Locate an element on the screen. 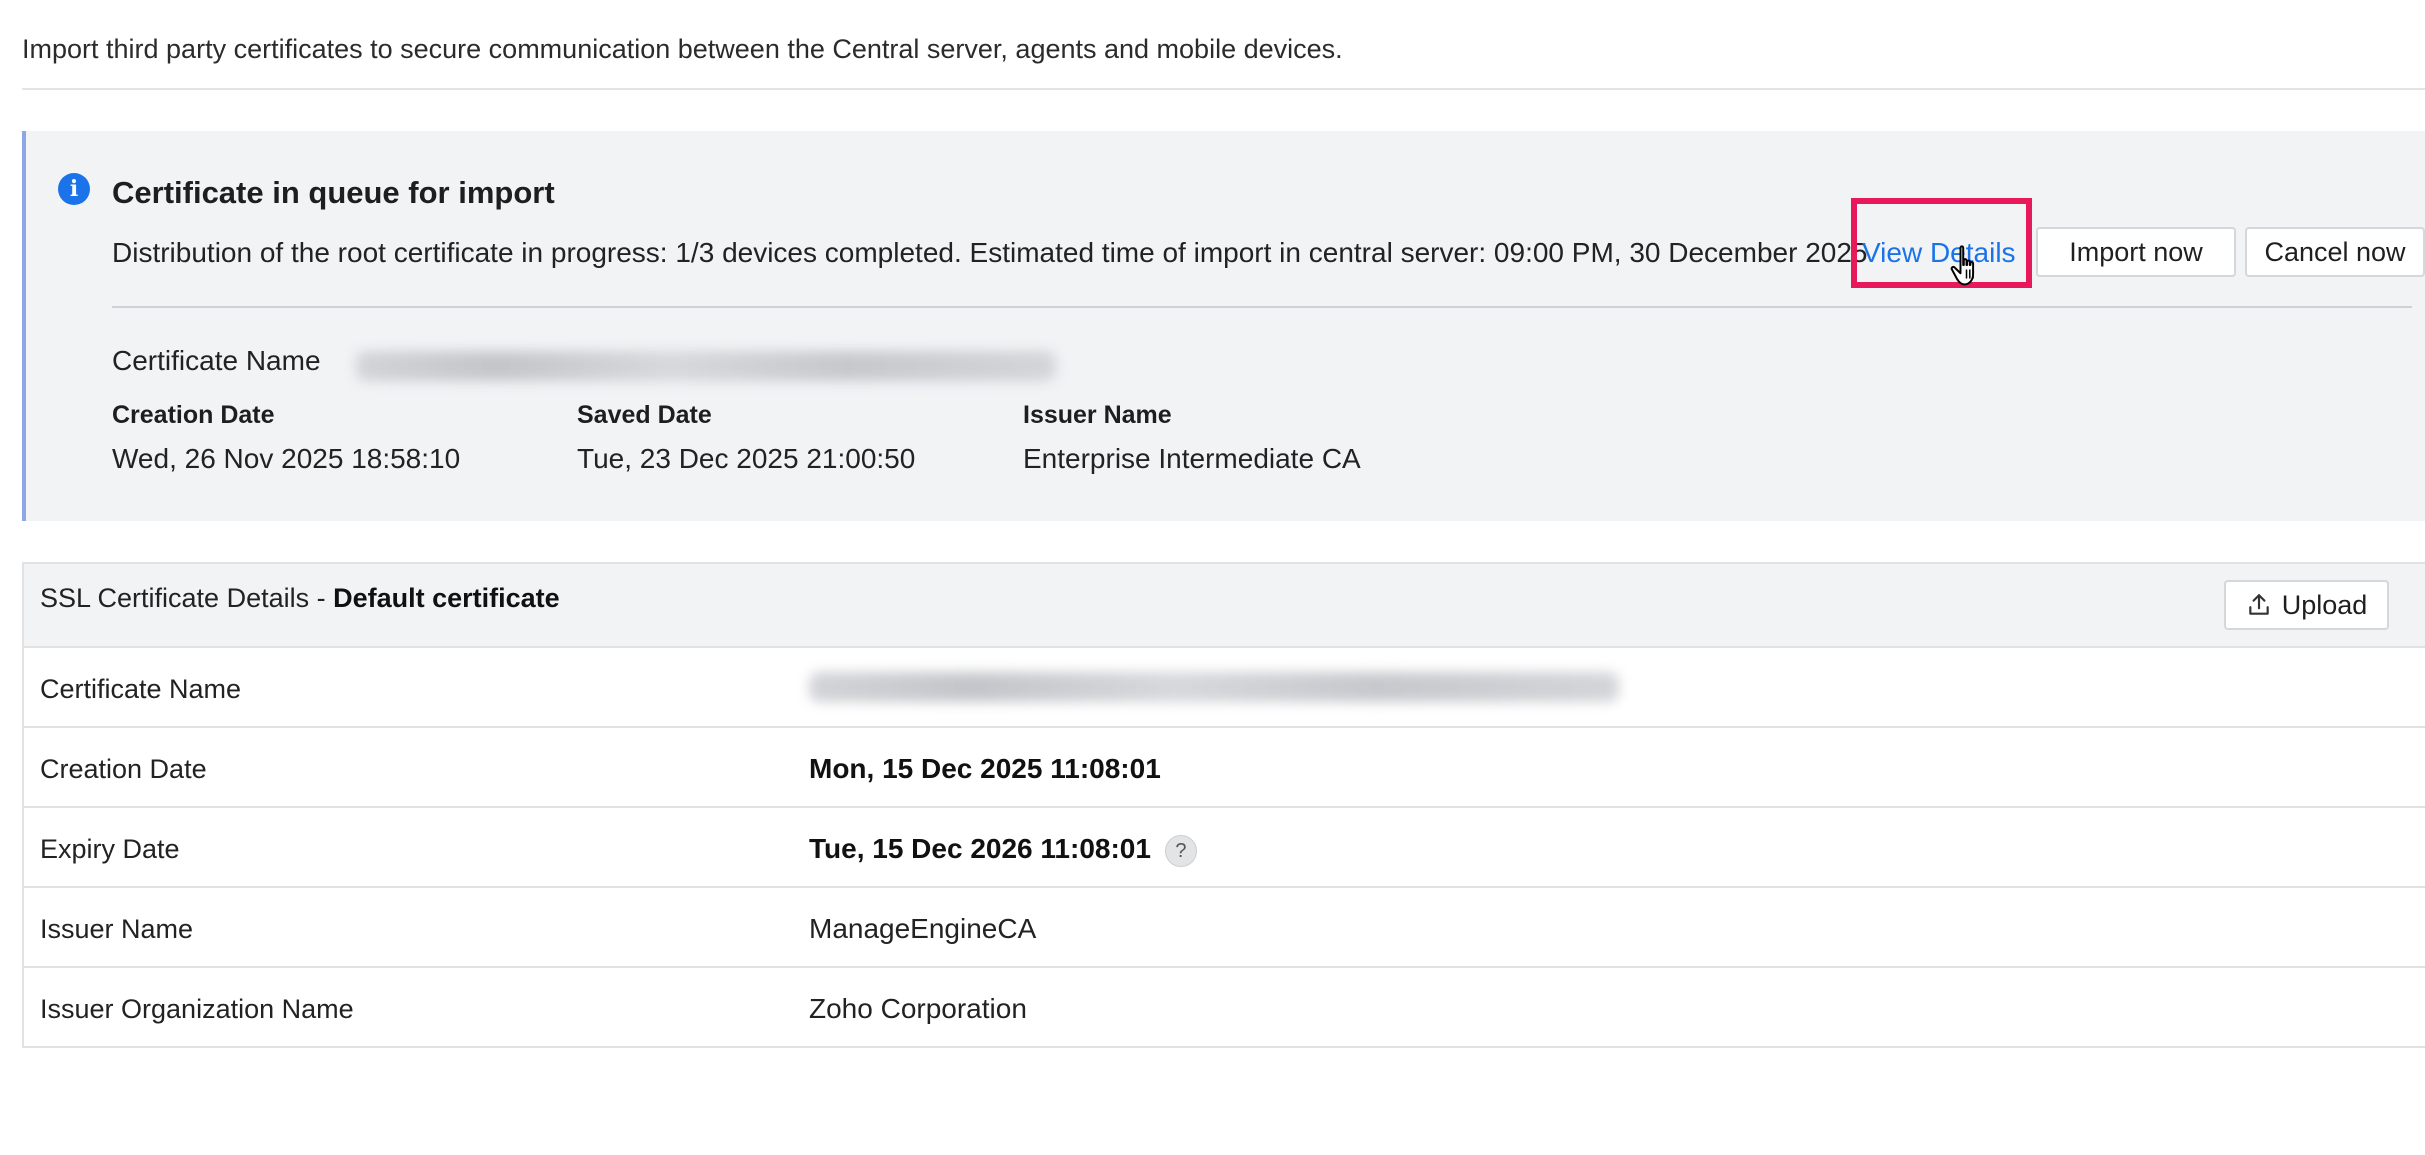 The height and width of the screenshot is (1155, 2425). view-details-link: View Details is located at coordinates (1939, 253).